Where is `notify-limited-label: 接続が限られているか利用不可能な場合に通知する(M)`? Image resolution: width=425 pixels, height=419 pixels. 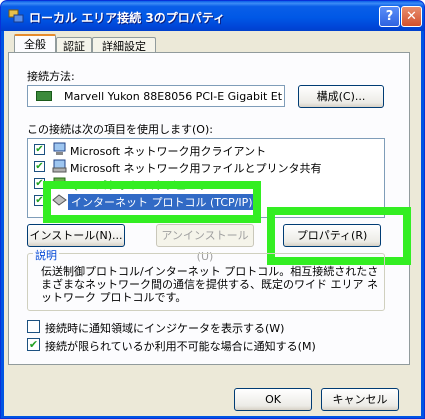 notify-limited-label: 接続が限られているか利用不可能な場合に通知する(M) is located at coordinates (180, 346).